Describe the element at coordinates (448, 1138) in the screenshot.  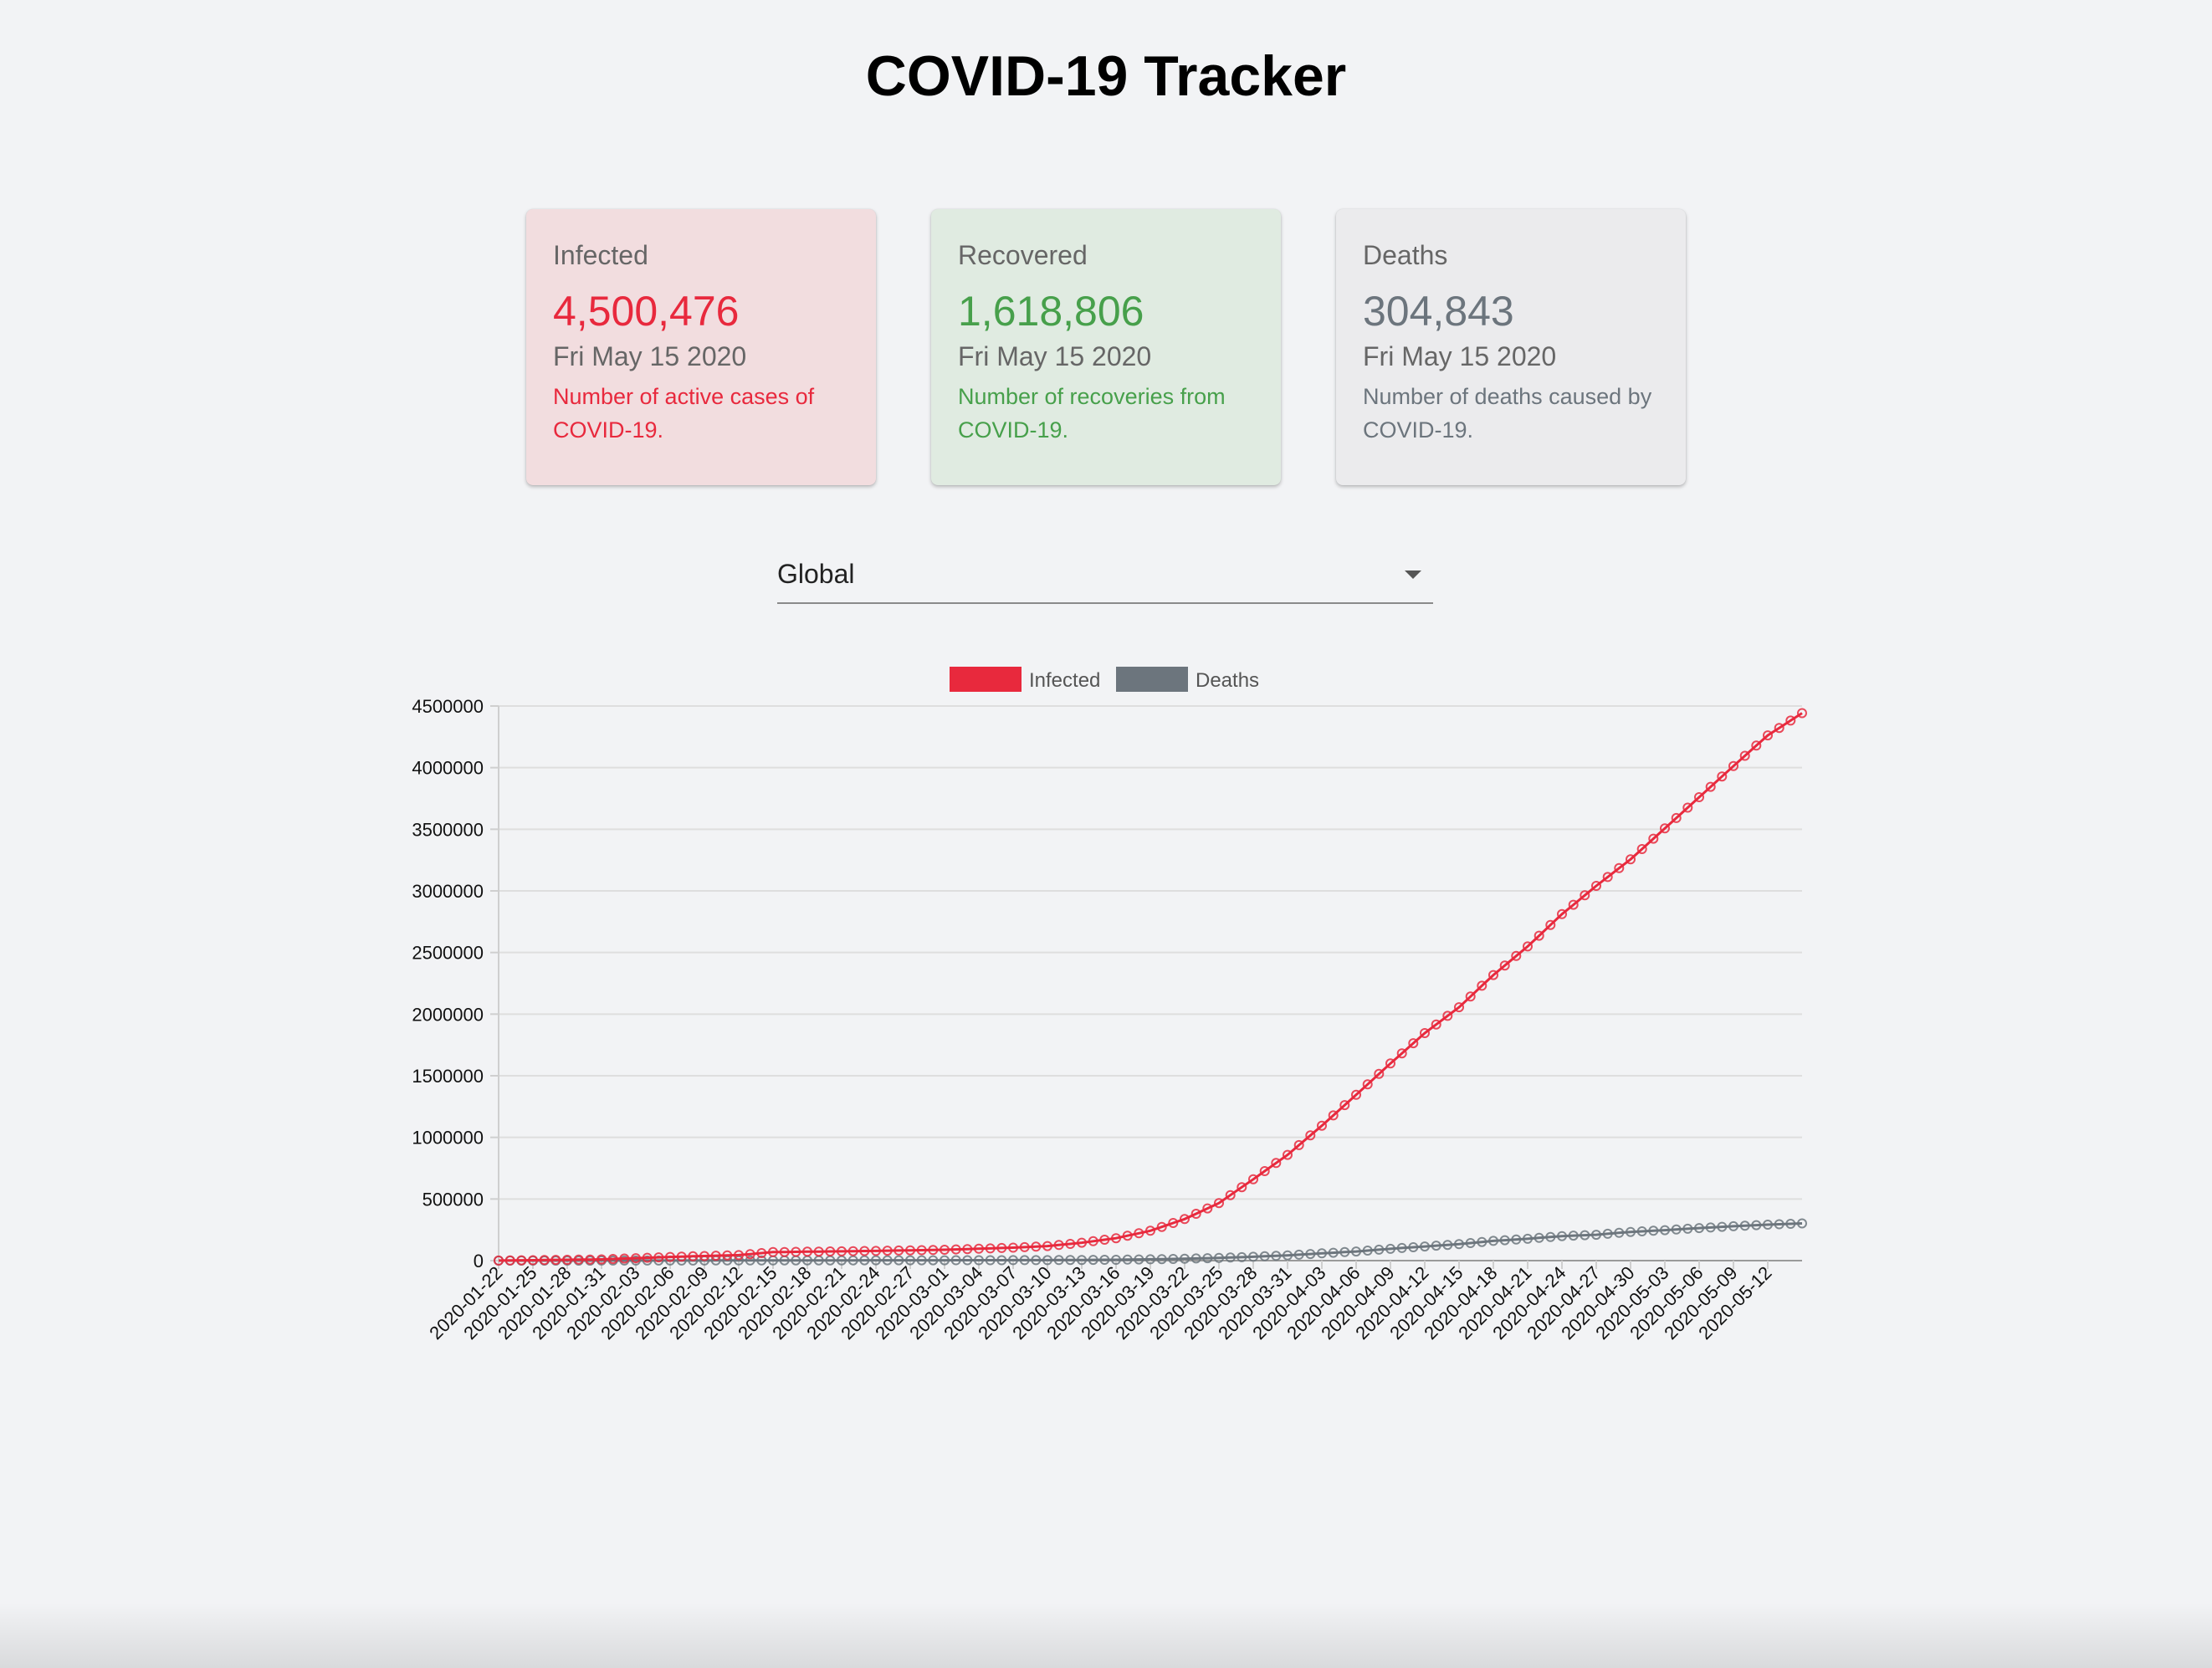
I see `y-tick-label: 1000000` at that location.